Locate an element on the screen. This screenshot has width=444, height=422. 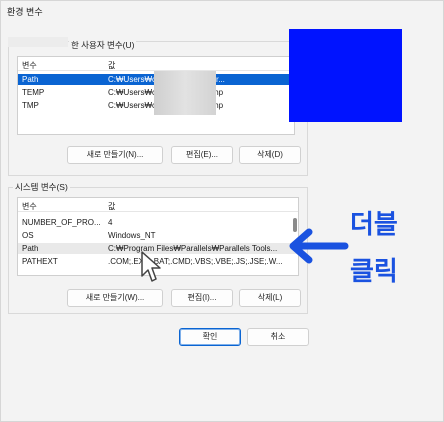
variable-name: OS is located at coordinates (28, 235).